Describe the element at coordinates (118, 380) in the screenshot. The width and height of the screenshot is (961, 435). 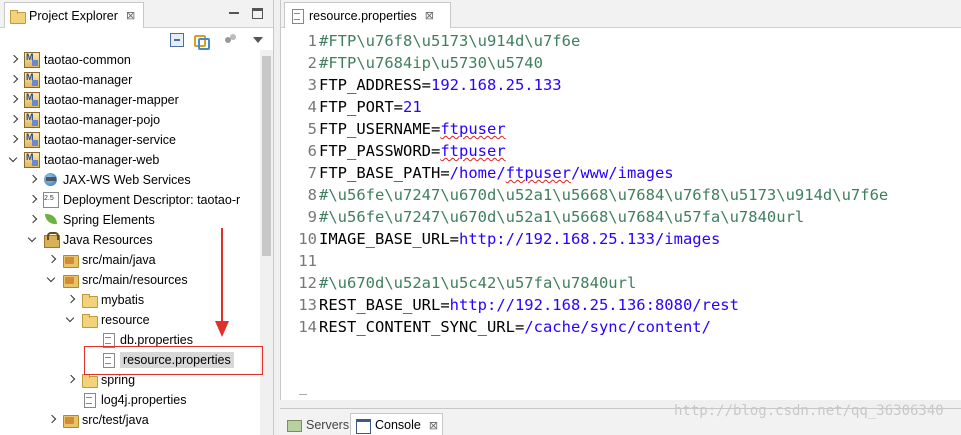
I see `tree-item-label: spring` at that location.